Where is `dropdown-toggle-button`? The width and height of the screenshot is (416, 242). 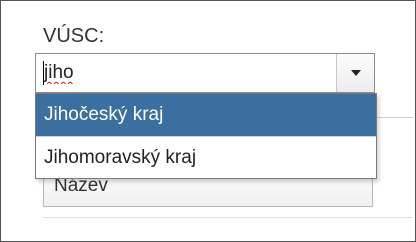 dropdown-toggle-button is located at coordinates (355, 73).